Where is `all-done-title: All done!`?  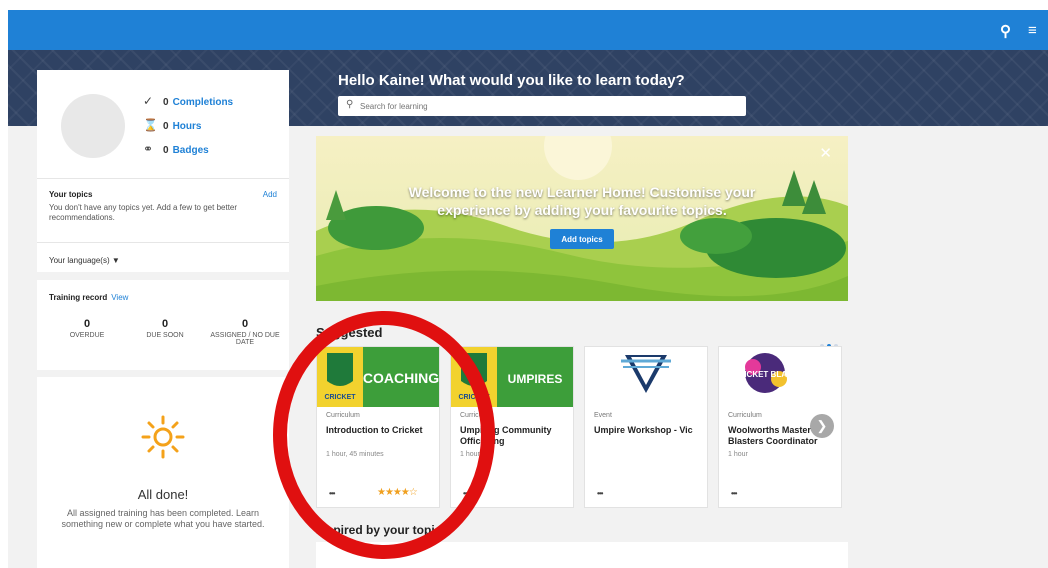 all-done-title: All done! is located at coordinates (163, 494).